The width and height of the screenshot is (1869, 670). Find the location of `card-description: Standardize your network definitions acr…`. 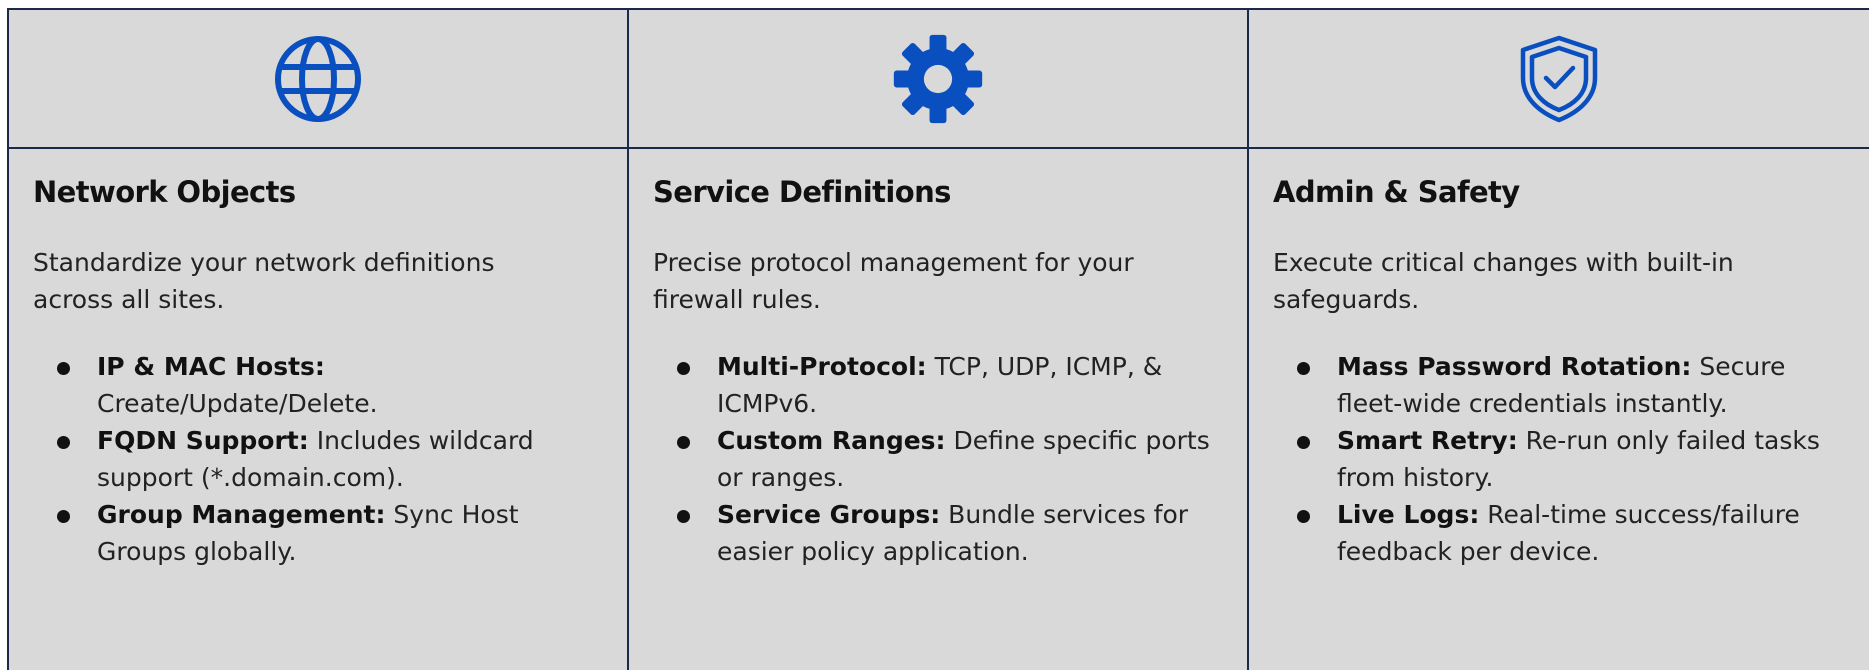

card-description: Standardize your network definitions acr… is located at coordinates (264, 280).